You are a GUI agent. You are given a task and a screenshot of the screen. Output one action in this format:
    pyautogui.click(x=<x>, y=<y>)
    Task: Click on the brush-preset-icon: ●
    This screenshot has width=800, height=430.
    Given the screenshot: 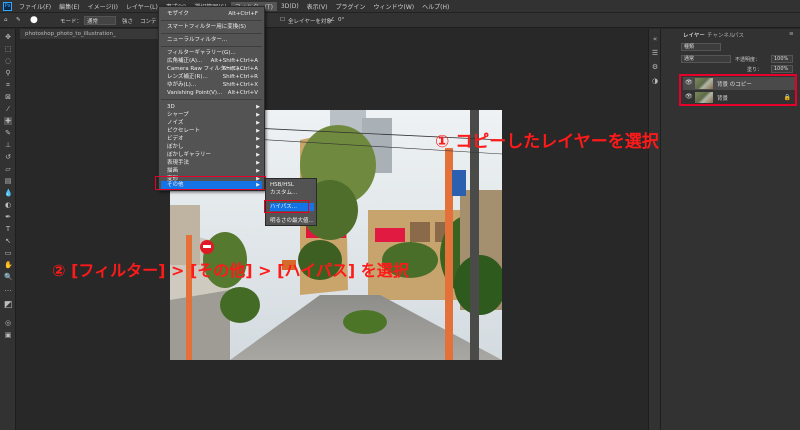 What is the action you would take?
    pyautogui.click(x=34, y=20)
    